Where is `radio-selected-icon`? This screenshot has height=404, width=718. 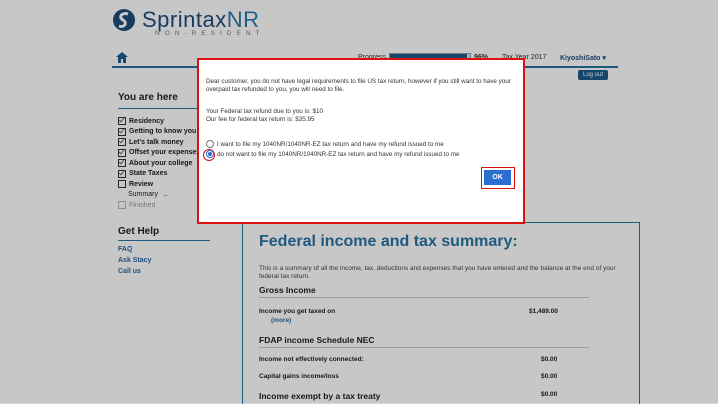 radio-selected-icon is located at coordinates (210, 154).